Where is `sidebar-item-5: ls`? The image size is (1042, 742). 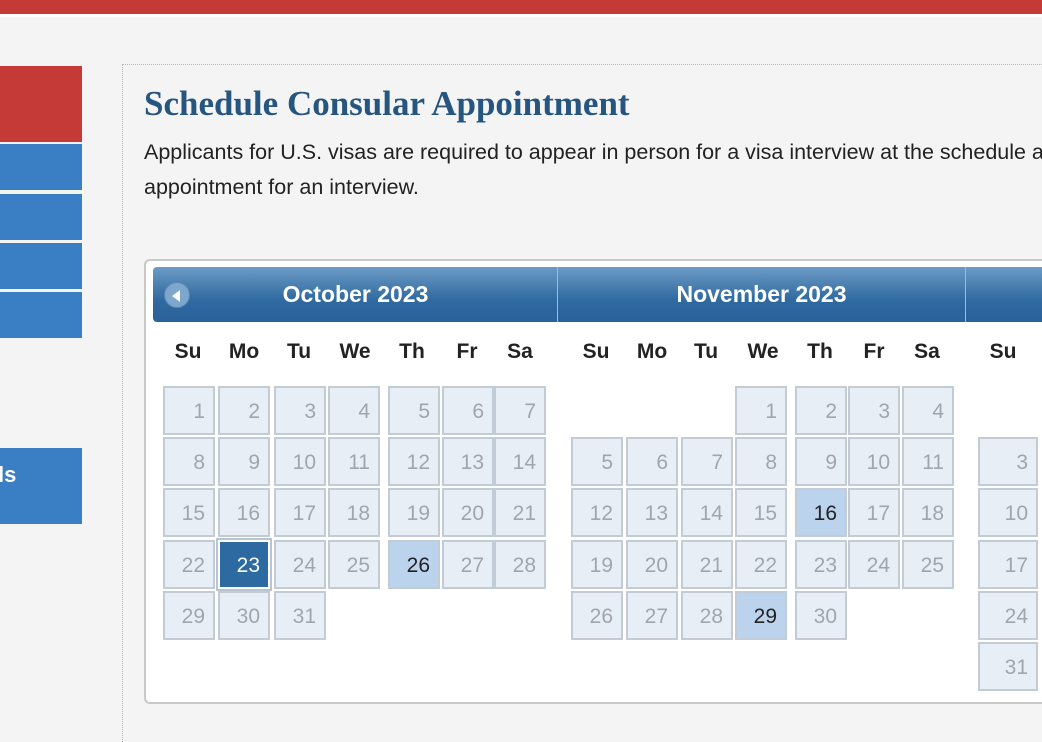
sidebar-item-5: ls is located at coordinates (41, 486).